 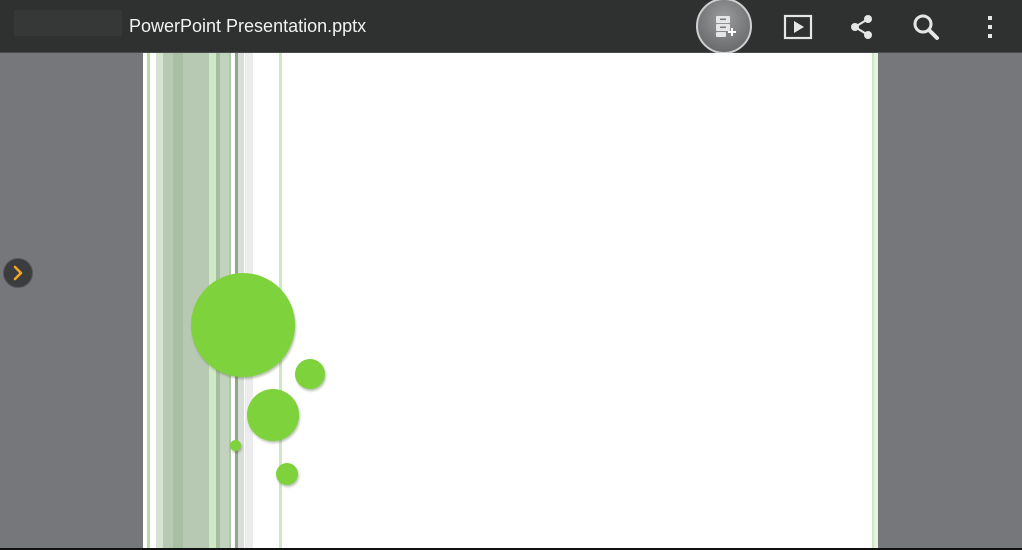 I want to click on search-icon, so click(x=926, y=27).